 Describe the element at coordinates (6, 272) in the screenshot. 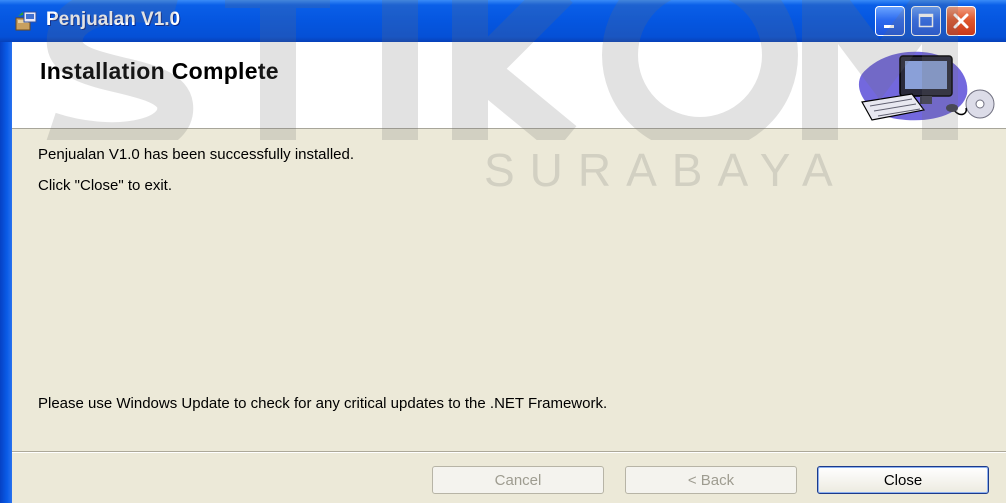

I see `window-frame-left` at that location.